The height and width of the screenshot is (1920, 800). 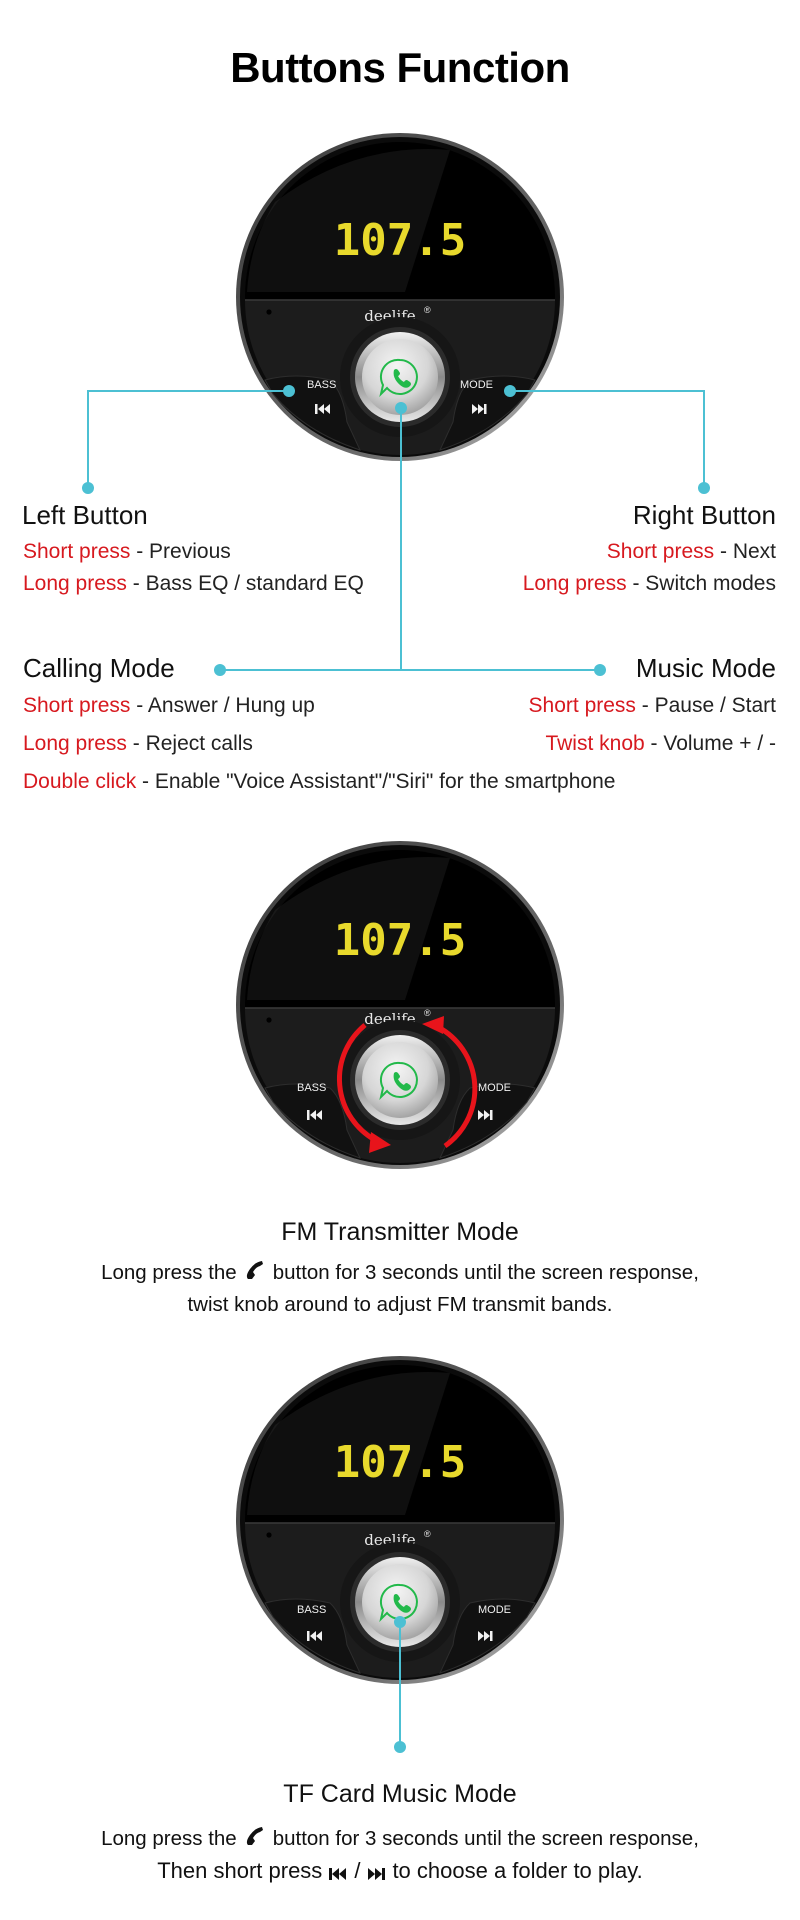 I want to click on left-button-line-1: Short press - Previous, so click(x=127, y=552).